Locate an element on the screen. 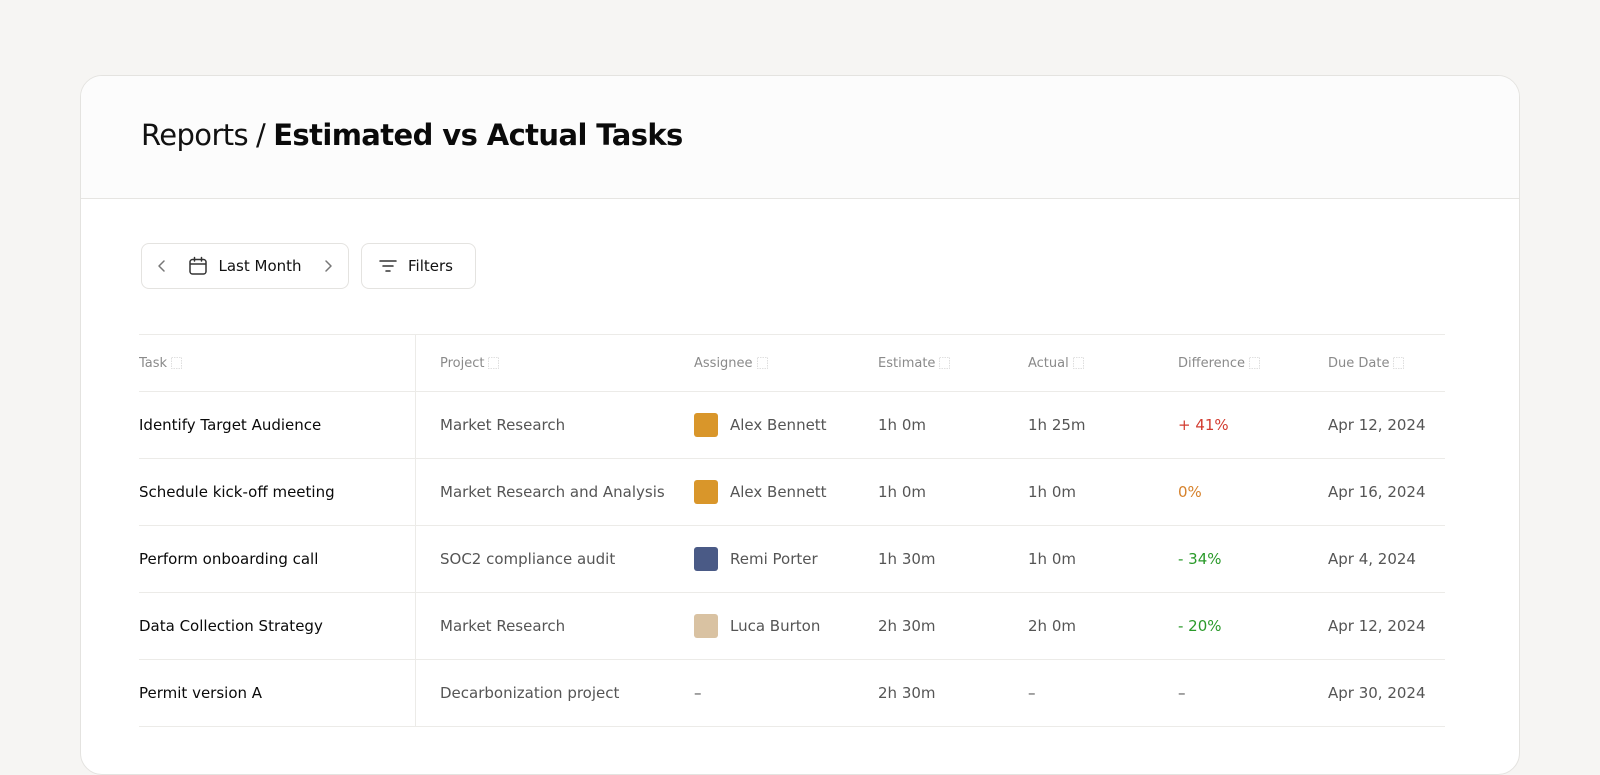  column-header-assignee: Assignee is located at coordinates (762, 363).